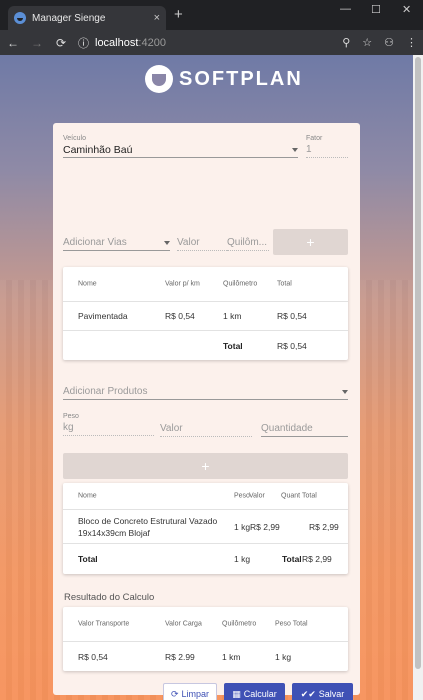 Image resolution: width=423 pixels, height=700 pixels. What do you see at coordinates (367, 42) in the screenshot?
I see `bookmark-star-icon: ☆` at bounding box center [367, 42].